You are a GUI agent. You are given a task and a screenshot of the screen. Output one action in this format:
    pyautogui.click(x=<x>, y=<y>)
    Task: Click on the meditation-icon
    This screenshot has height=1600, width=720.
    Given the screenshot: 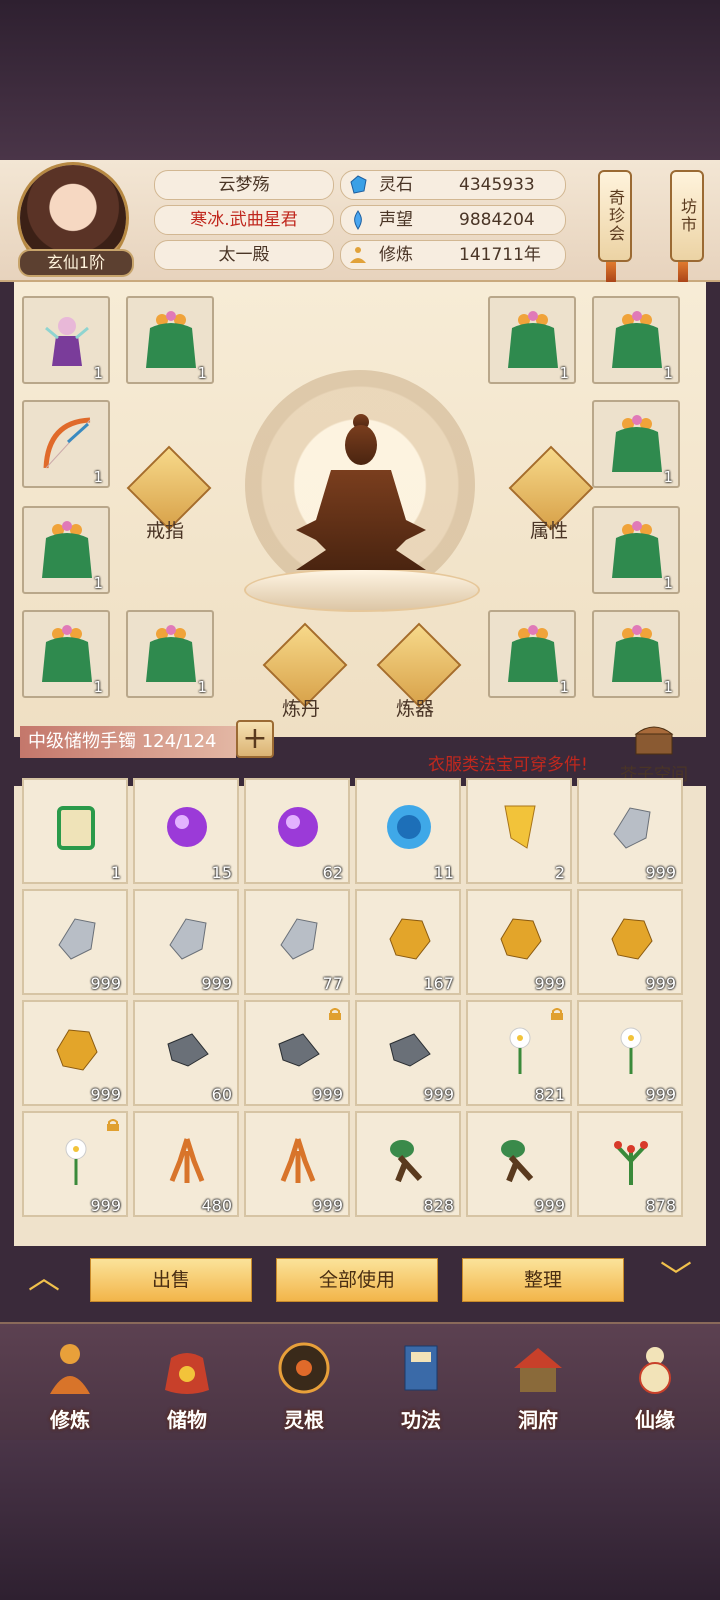 What is the action you would take?
    pyautogui.click(x=358, y=255)
    